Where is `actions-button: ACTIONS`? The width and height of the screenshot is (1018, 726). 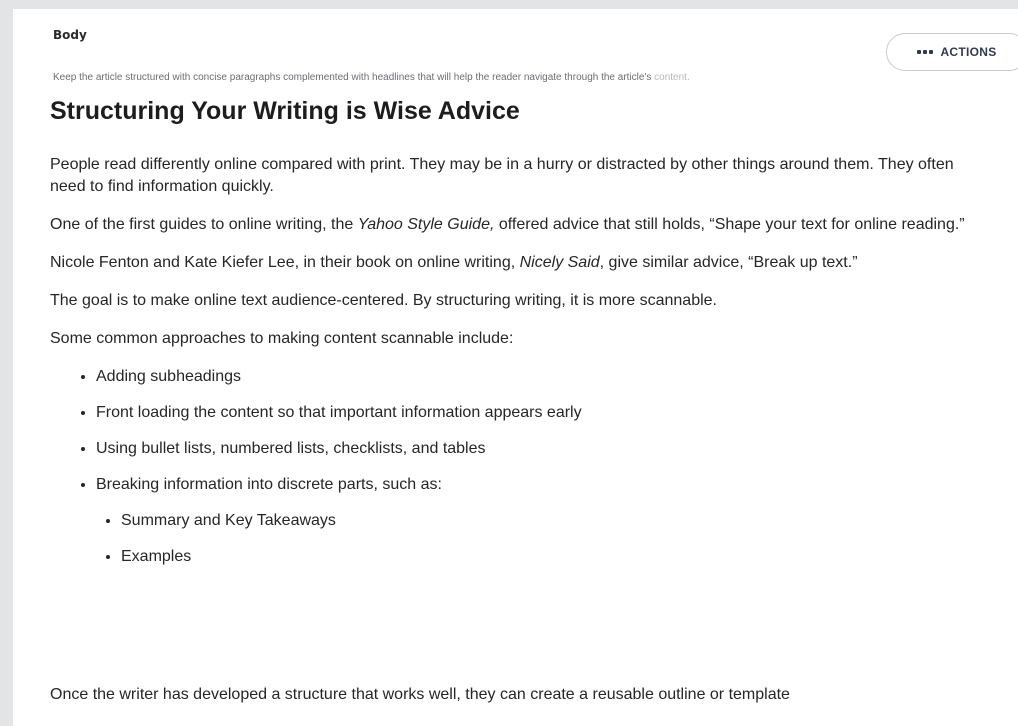 actions-button: ACTIONS is located at coordinates (952, 52).